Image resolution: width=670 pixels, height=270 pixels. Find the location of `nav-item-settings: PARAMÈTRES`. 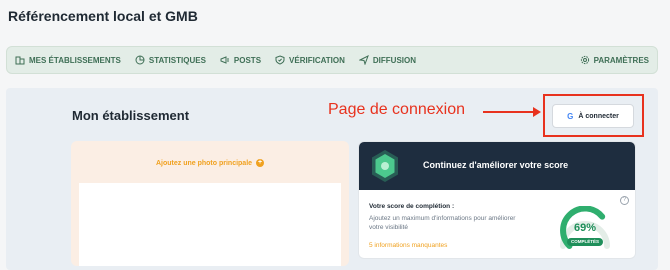

nav-item-settings: PARAMÈTRES is located at coordinates (614, 60).